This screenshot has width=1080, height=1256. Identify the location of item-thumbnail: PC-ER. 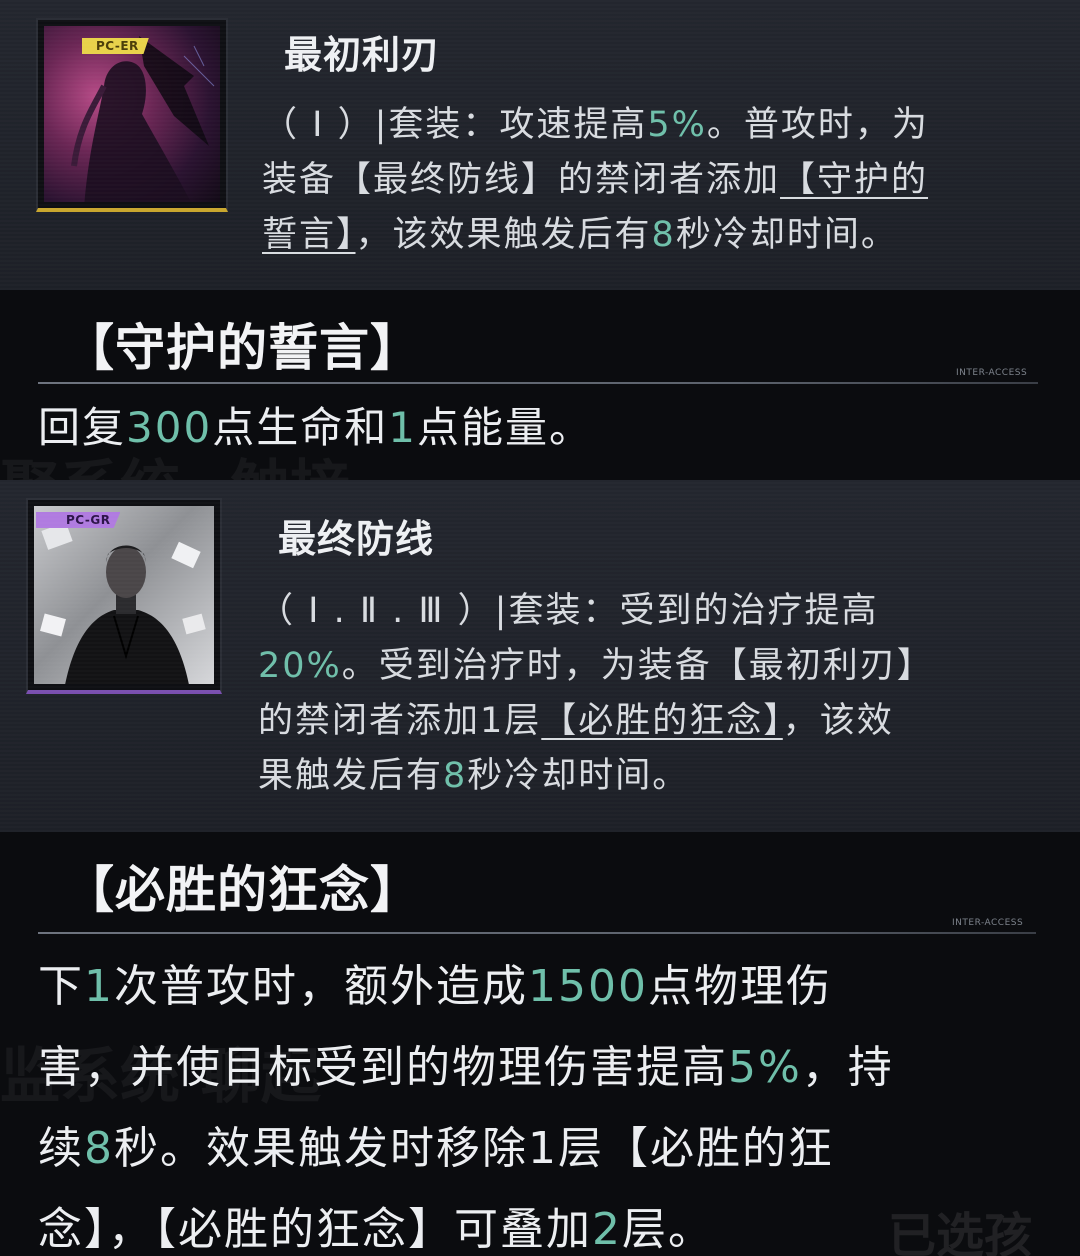
(132, 115).